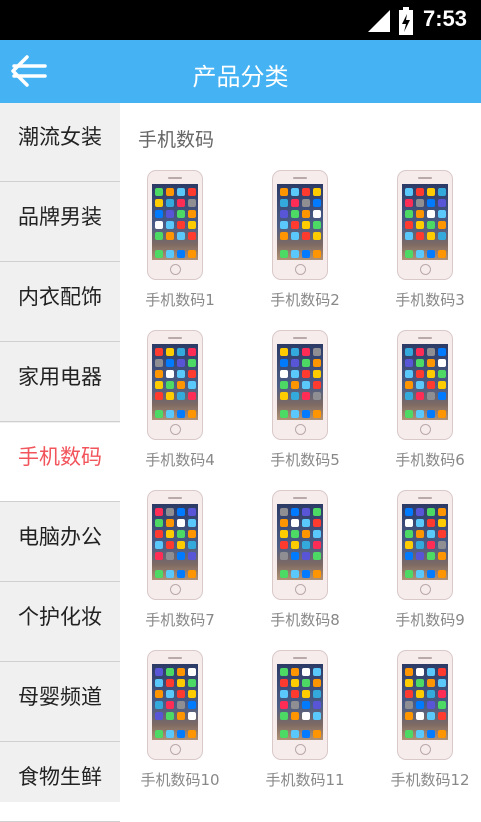  I want to click on sidebar-item-label: 个护化妆, so click(60, 617).